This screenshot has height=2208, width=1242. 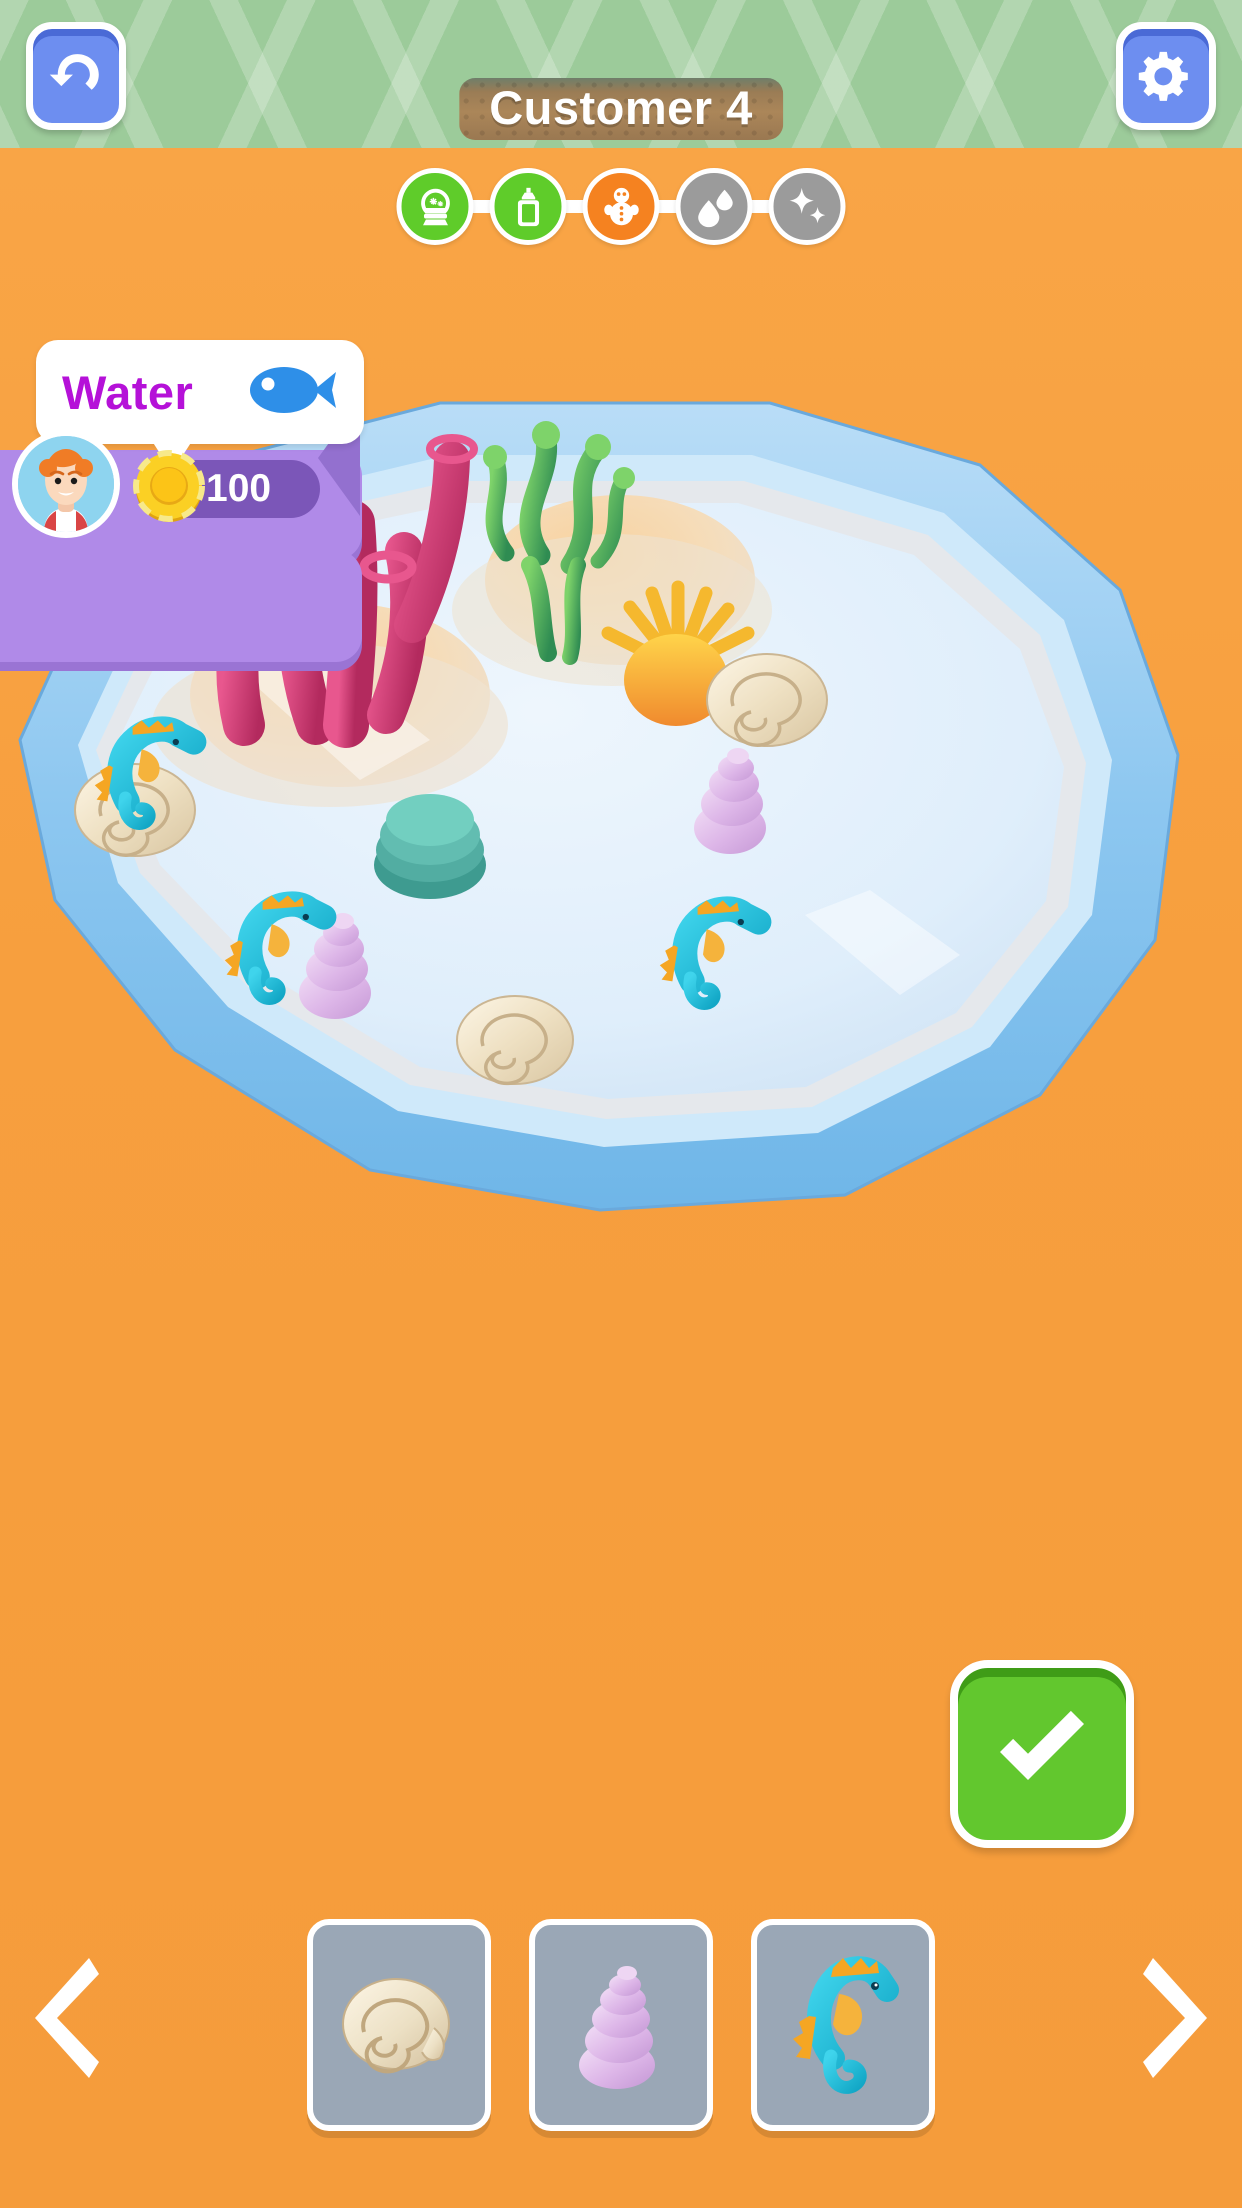 I want to click on page-title: Customer 4, so click(x=621, y=107).